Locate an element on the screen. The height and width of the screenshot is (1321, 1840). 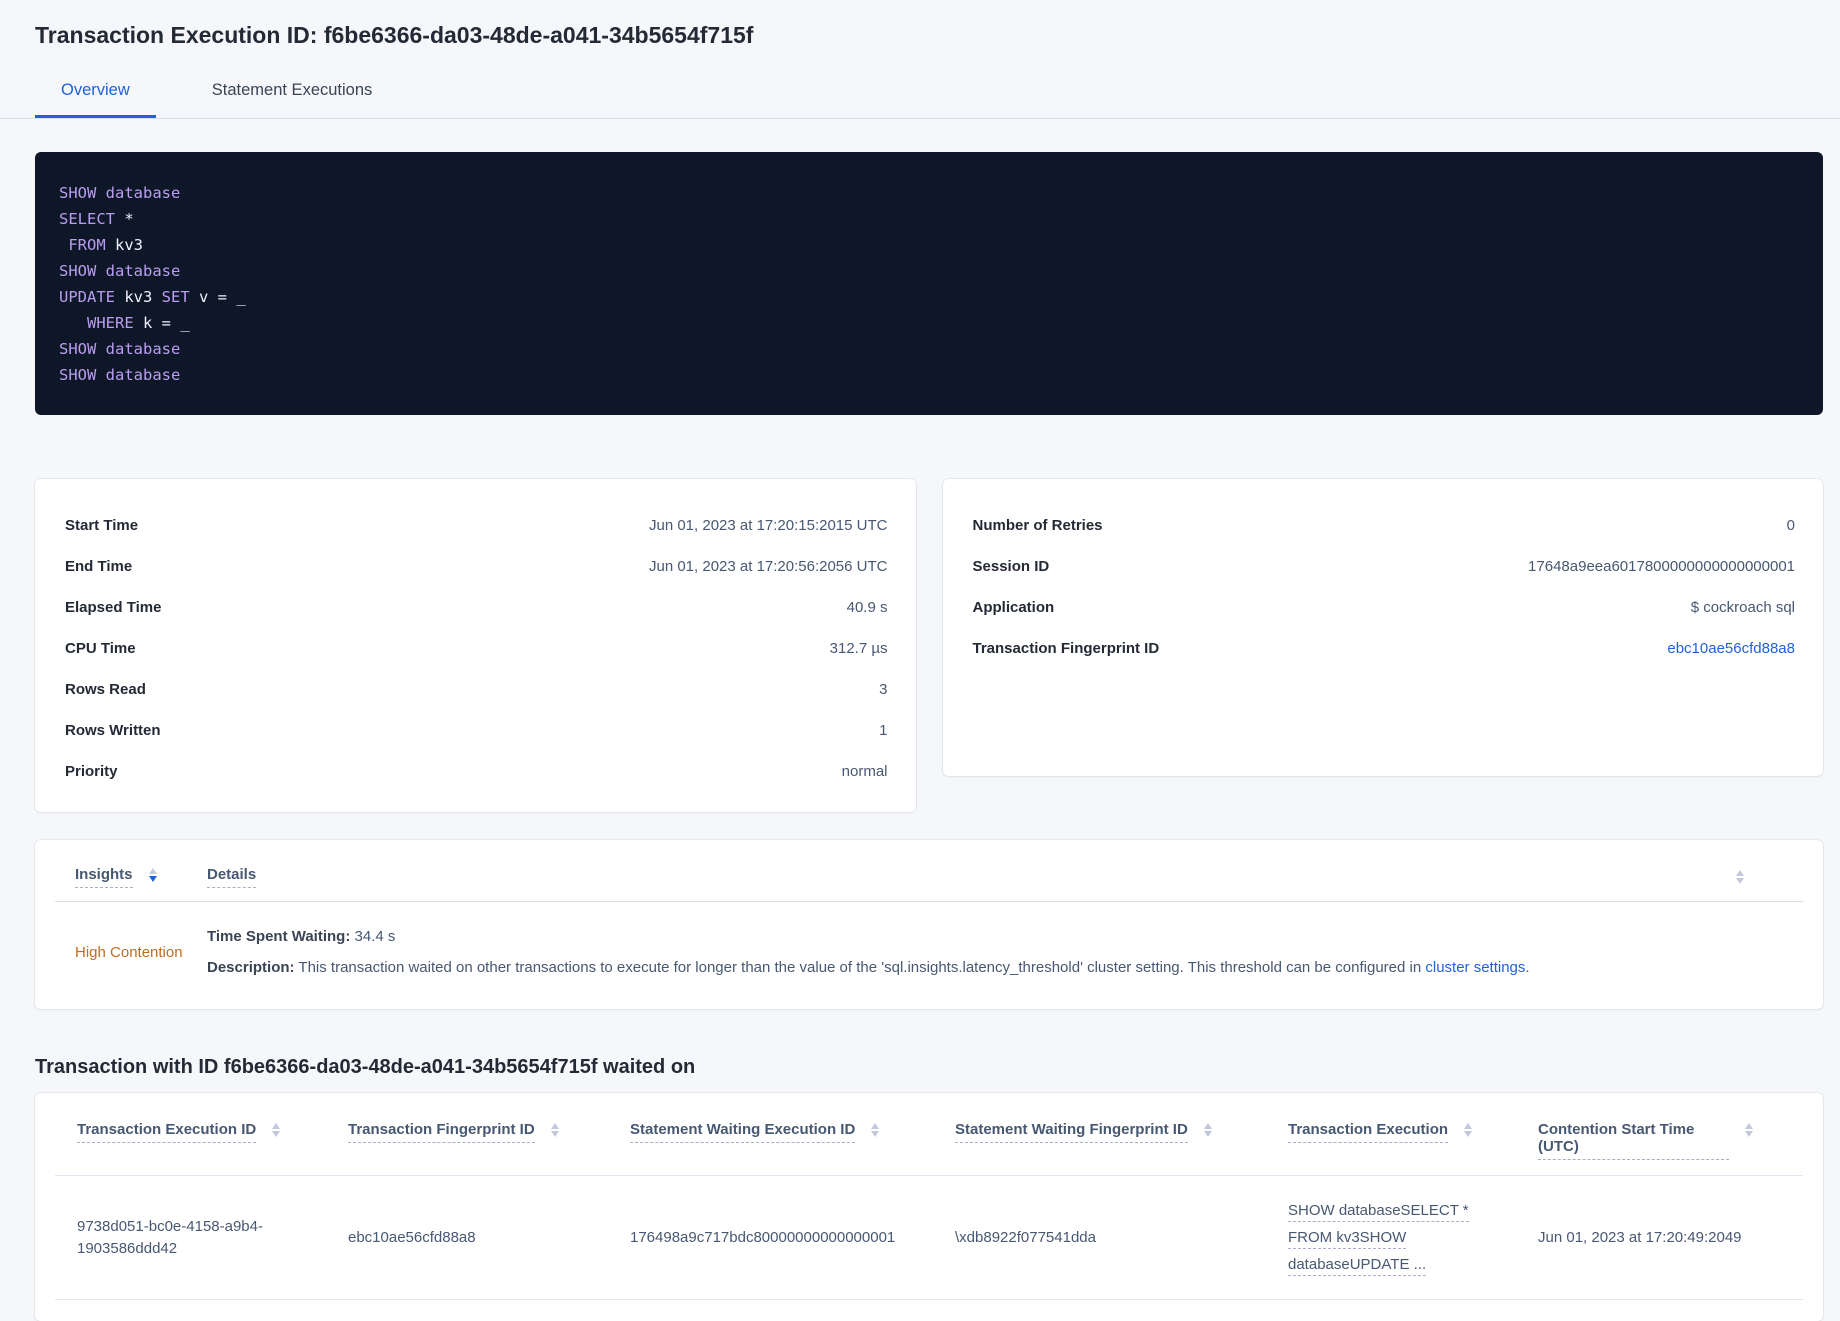
waiting-value: 34.4 s is located at coordinates (373, 936).